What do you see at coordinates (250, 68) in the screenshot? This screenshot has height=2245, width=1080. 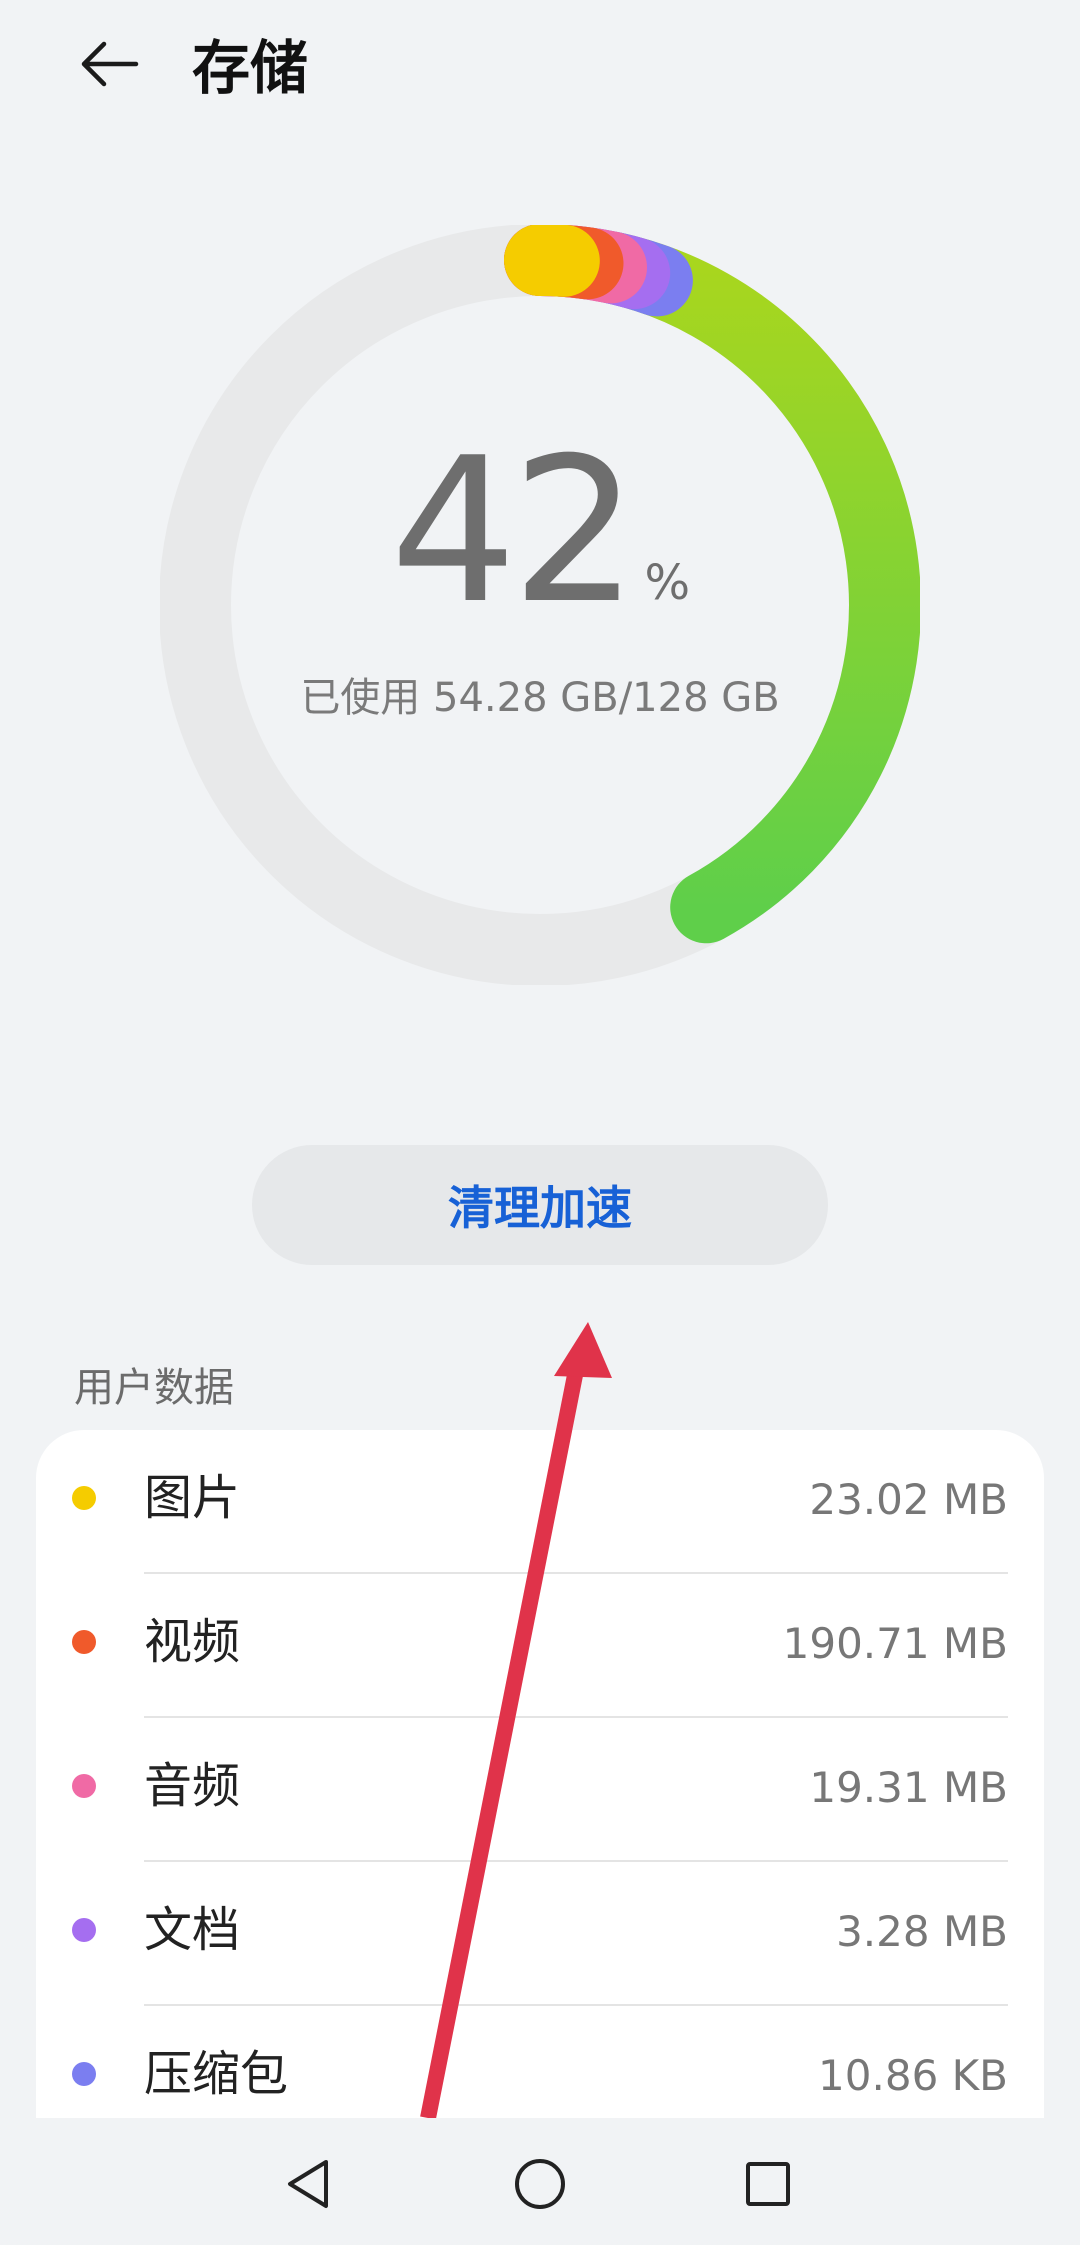 I see `page-title: 存储` at bounding box center [250, 68].